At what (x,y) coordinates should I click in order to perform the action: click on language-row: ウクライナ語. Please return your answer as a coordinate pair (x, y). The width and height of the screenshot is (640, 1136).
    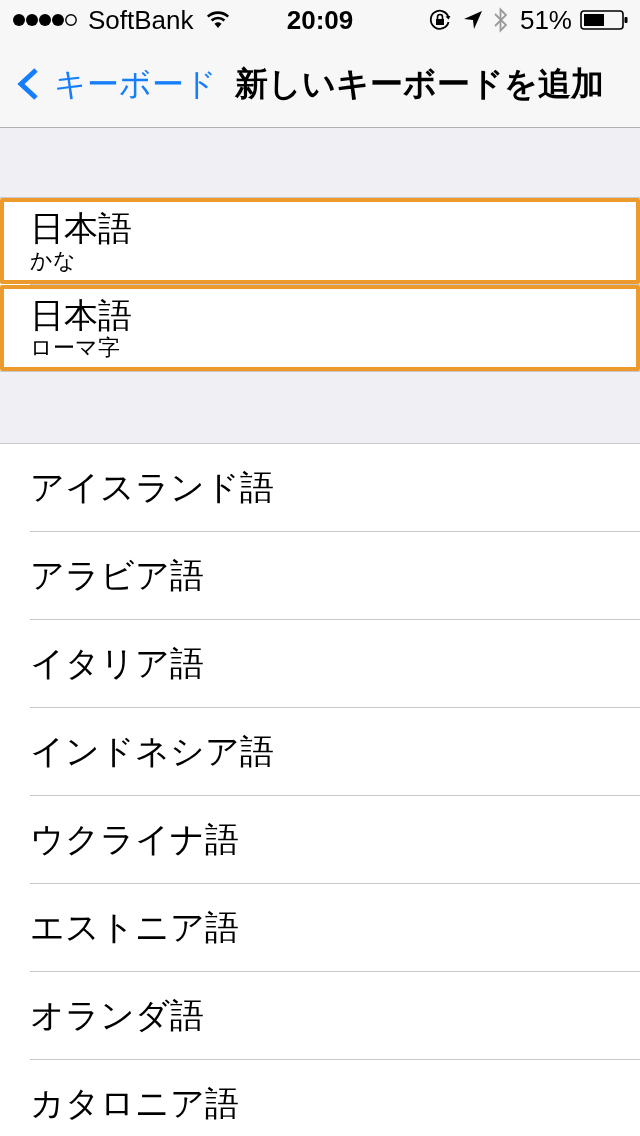
    Looking at the image, I should click on (320, 839).